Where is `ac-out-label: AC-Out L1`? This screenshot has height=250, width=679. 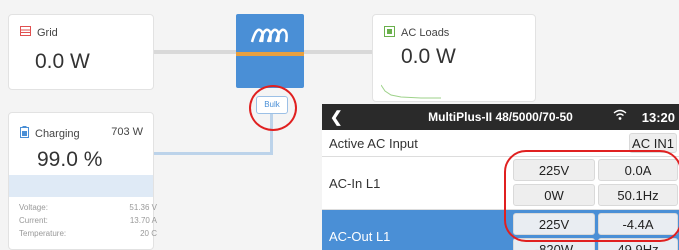
ac-out-label: AC-Out L1 is located at coordinates (360, 236).